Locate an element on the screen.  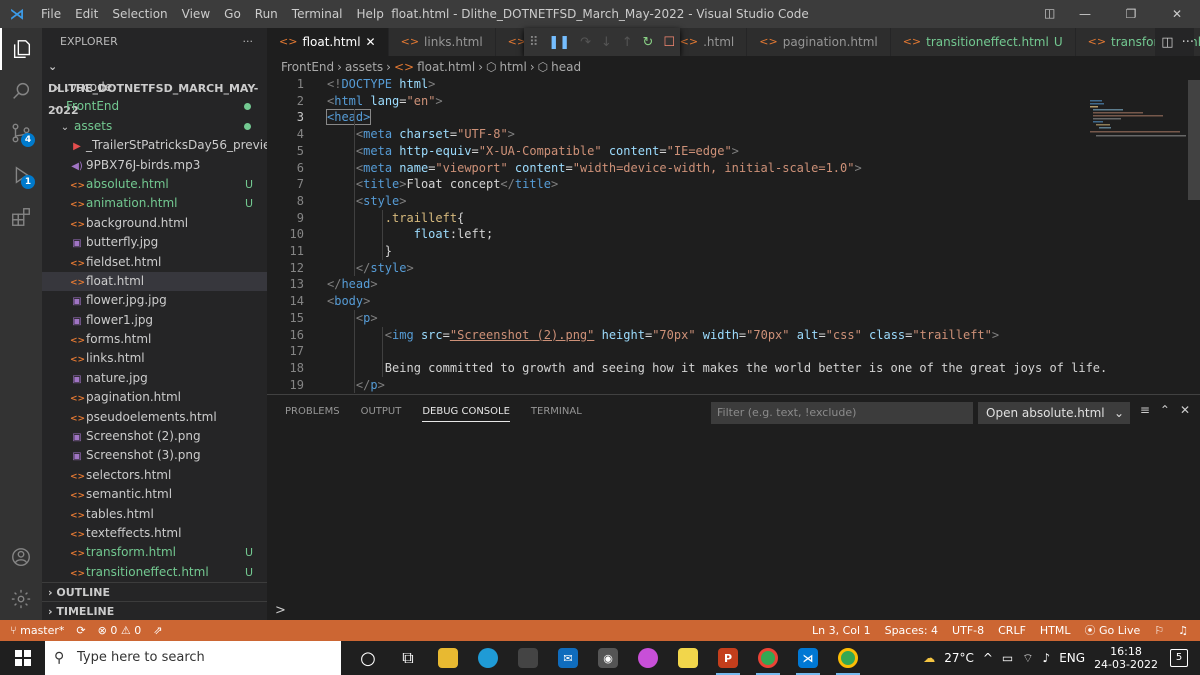
cortana-icon: ○ is located at coordinates (368, 658).